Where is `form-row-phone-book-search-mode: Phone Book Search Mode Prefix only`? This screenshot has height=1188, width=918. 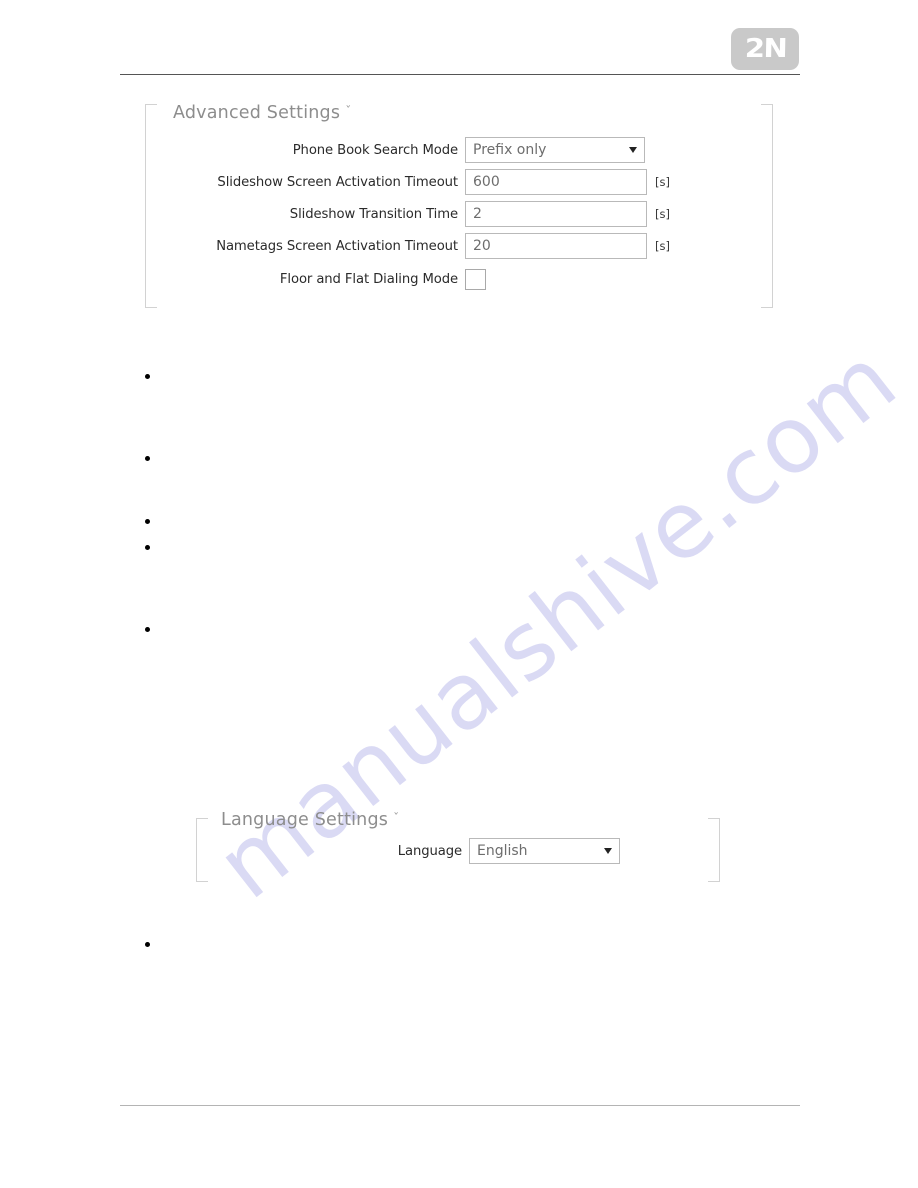 form-row-phone-book-search-mode: Phone Book Search Mode Prefix only is located at coordinates (406, 150).